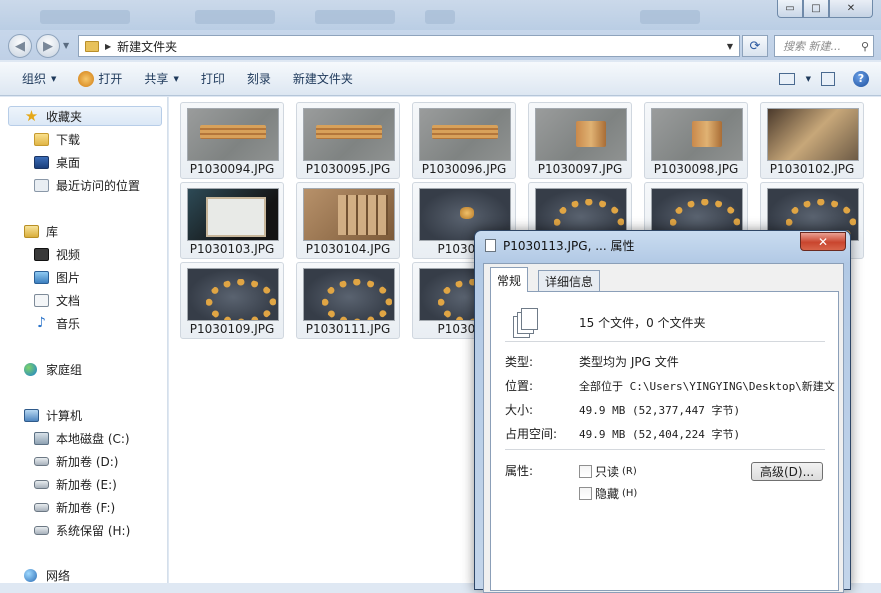 Image resolution: width=881 pixels, height=593 pixels. I want to click on nav-label: 新加卷 (F:), so click(86, 507).